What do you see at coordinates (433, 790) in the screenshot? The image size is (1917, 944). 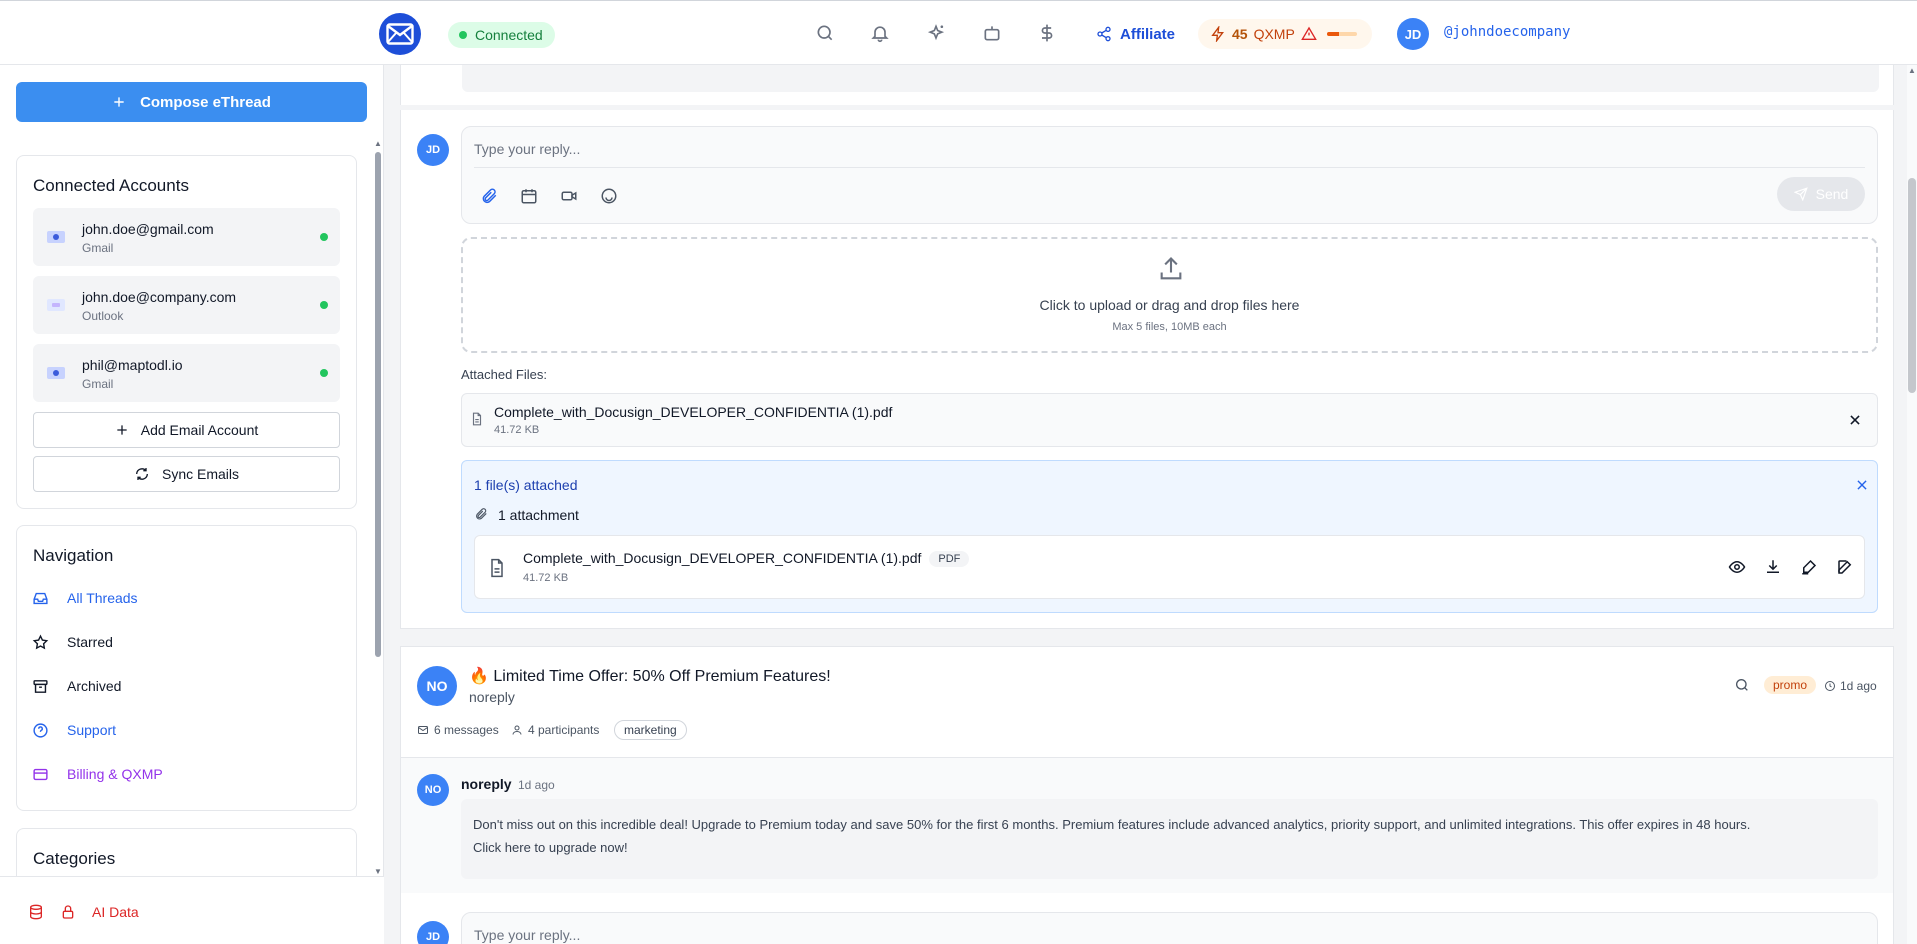 I see `message-avatar: NO` at bounding box center [433, 790].